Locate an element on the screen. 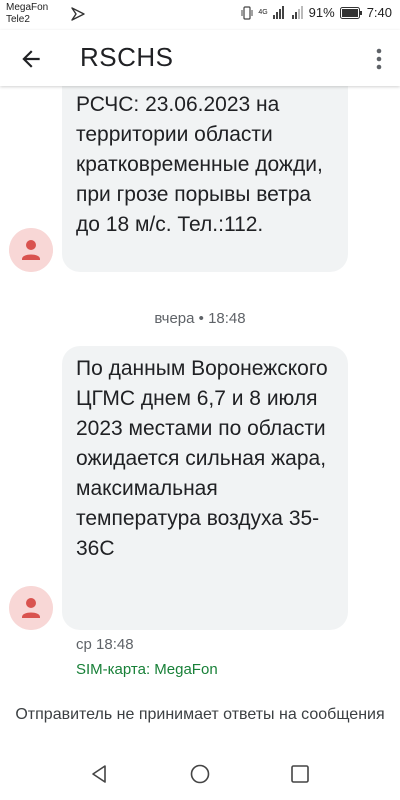 The width and height of the screenshot is (400, 800). network-type: 4G is located at coordinates (263, 12).